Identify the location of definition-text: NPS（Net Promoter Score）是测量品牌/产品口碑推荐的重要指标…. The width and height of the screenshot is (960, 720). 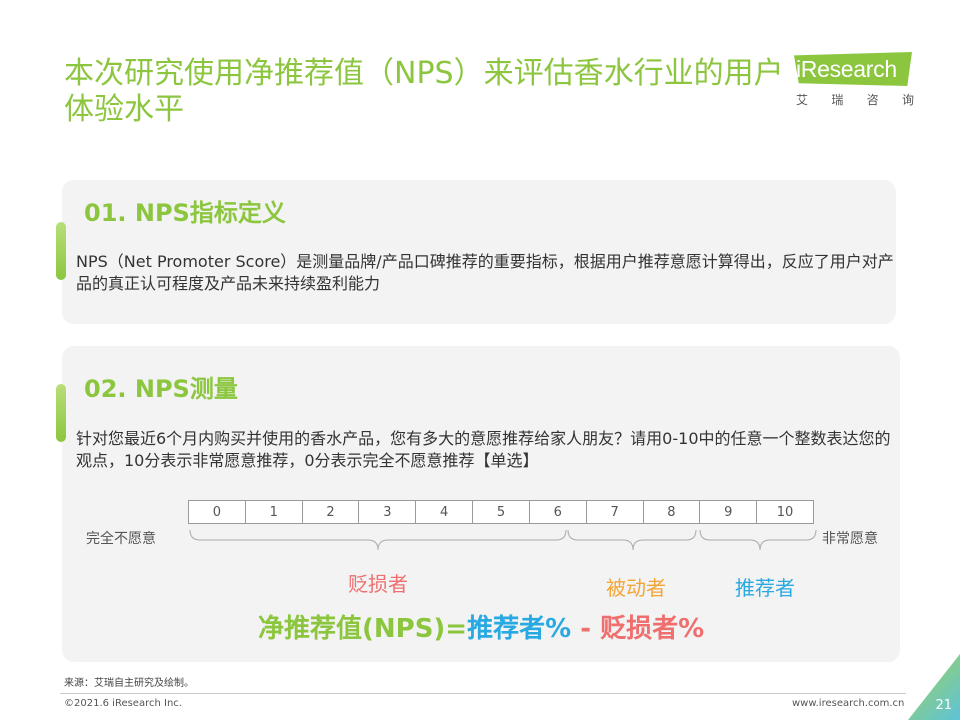
(485, 272).